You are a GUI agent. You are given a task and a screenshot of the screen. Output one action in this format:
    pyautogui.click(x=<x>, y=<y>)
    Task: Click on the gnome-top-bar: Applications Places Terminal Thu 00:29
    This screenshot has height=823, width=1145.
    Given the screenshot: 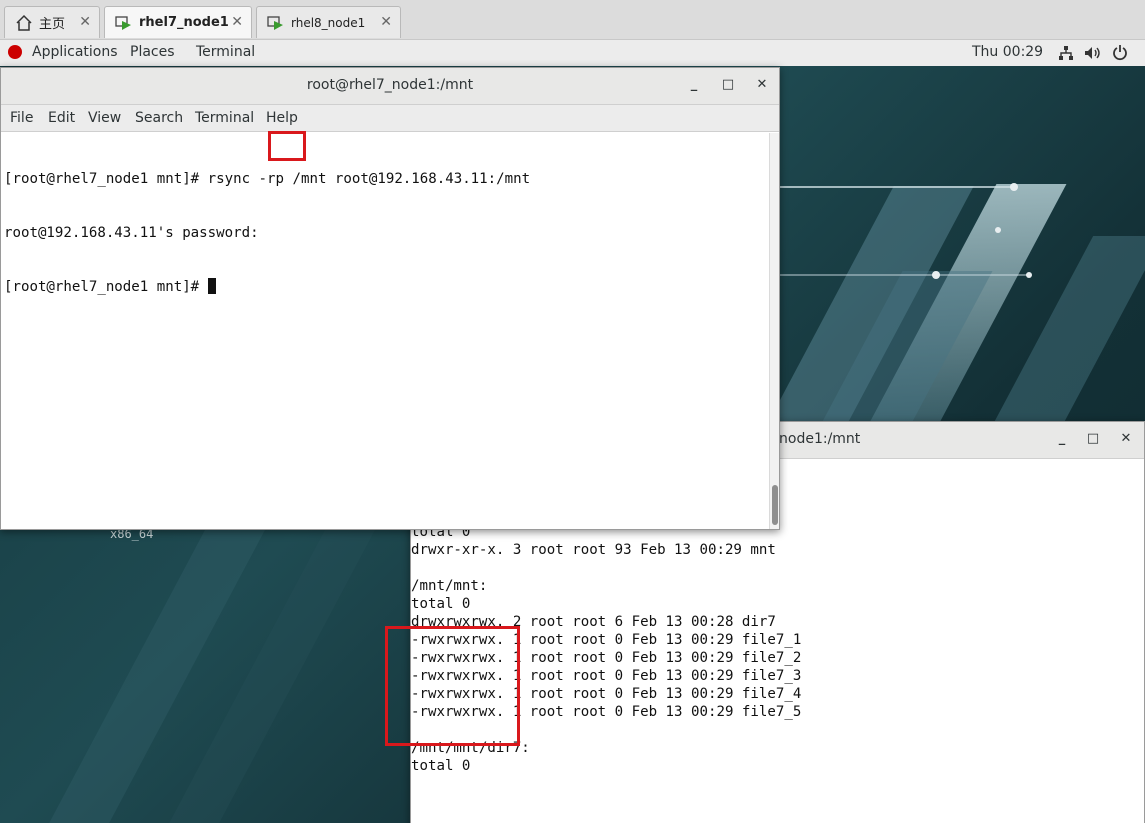 What is the action you would take?
    pyautogui.click(x=572, y=53)
    